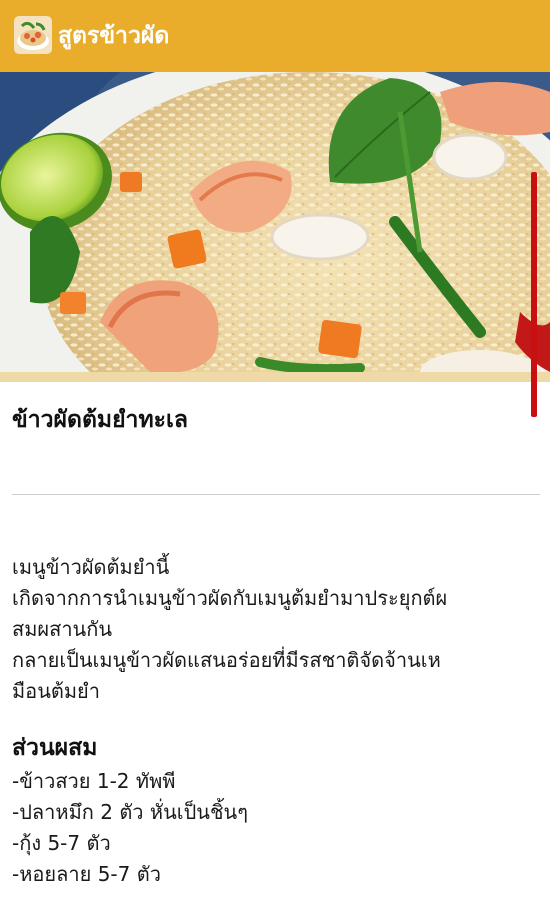  I want to click on ingredients-heading: ส่วนผสม, so click(55, 748).